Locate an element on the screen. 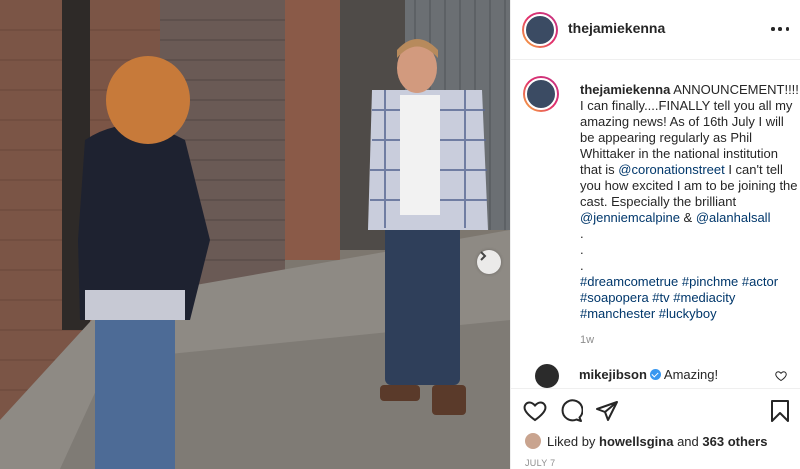 This screenshot has width=800, height=469. author-username: thejamiekenna is located at coordinates (616, 28).